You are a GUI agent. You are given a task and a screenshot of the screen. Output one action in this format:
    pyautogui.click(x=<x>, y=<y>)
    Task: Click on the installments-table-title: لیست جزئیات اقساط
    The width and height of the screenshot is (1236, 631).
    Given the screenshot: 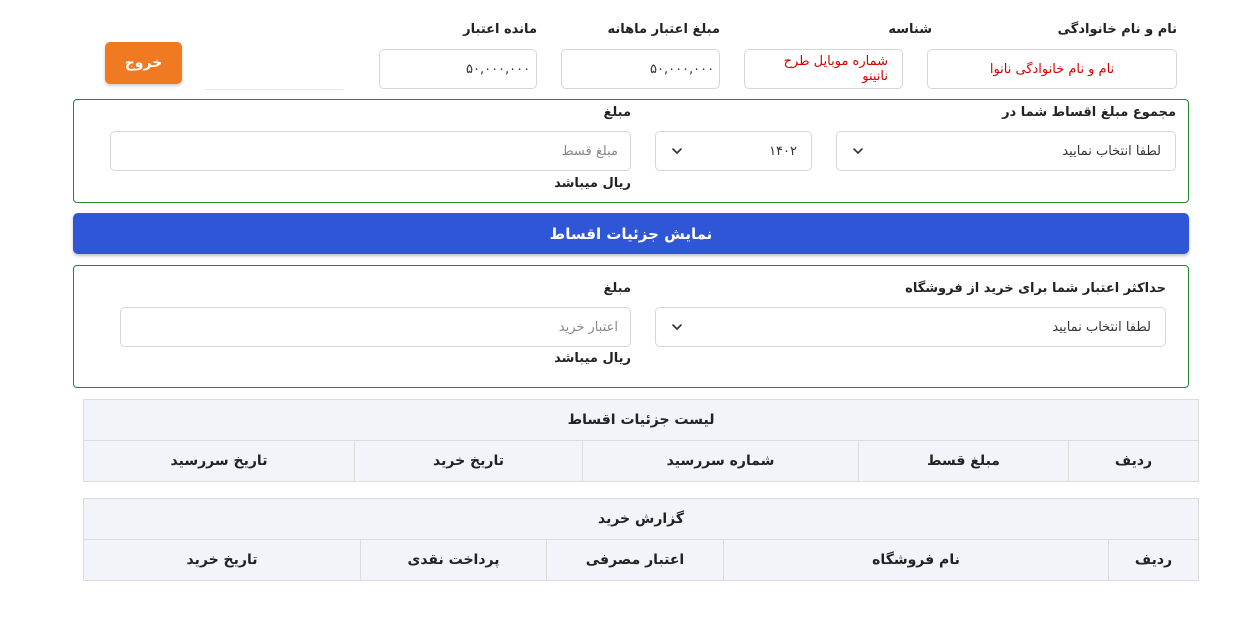 What is the action you would take?
    pyautogui.click(x=641, y=420)
    